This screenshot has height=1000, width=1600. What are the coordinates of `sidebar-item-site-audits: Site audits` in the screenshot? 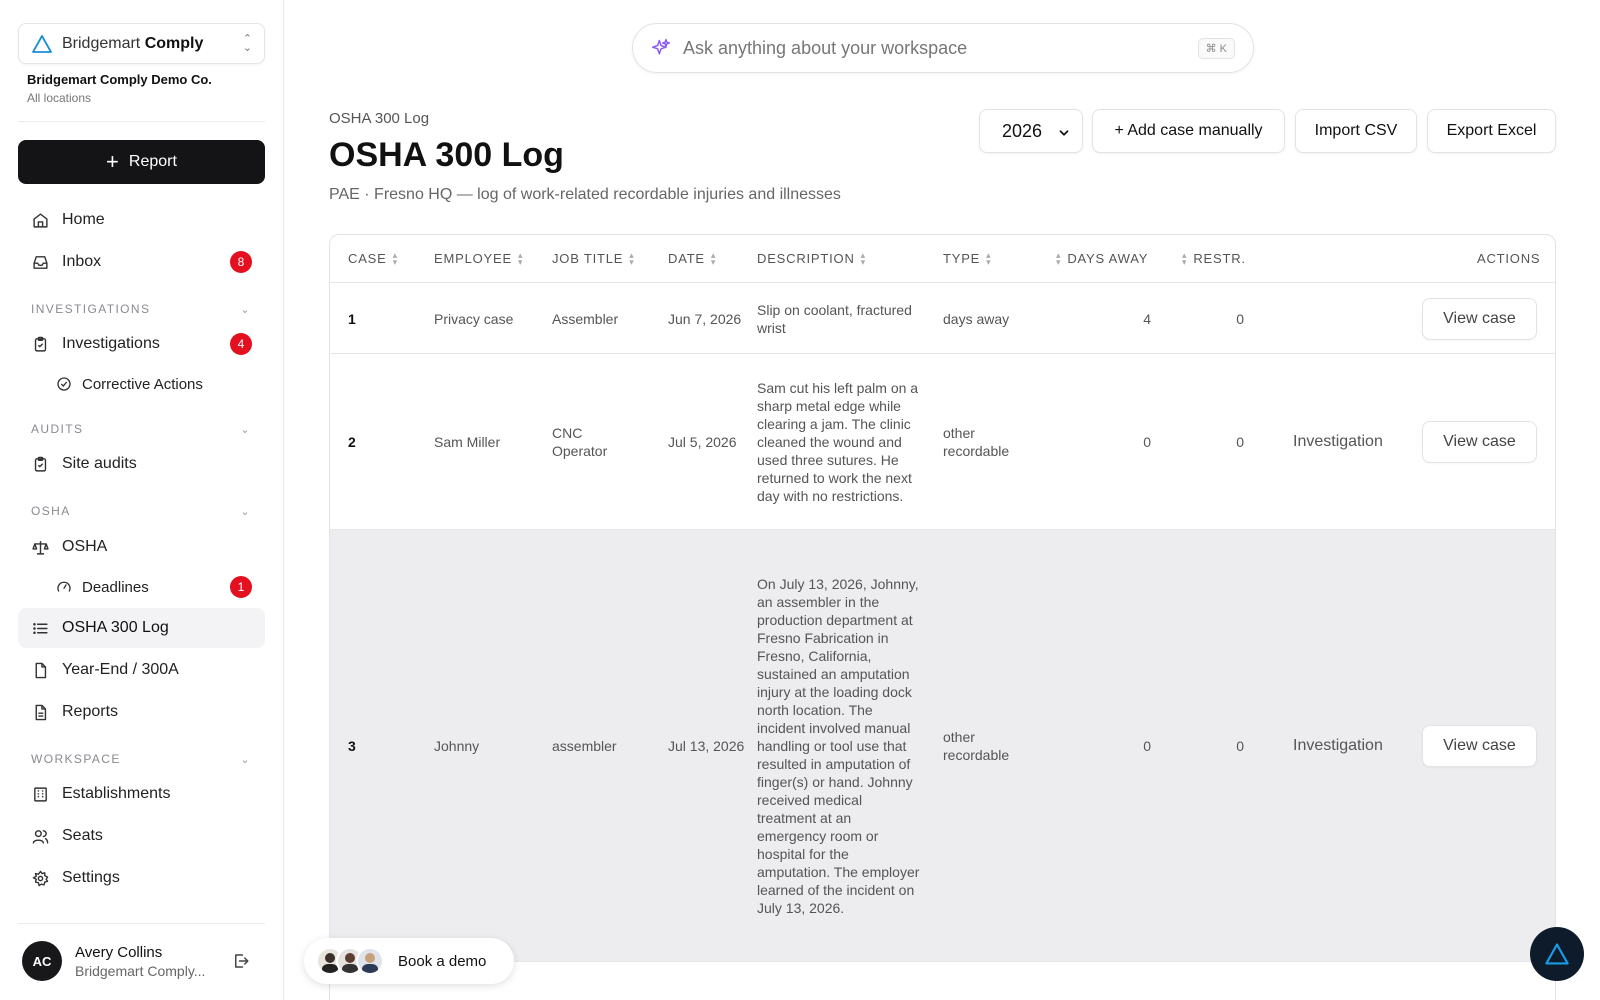 It's located at (141, 464).